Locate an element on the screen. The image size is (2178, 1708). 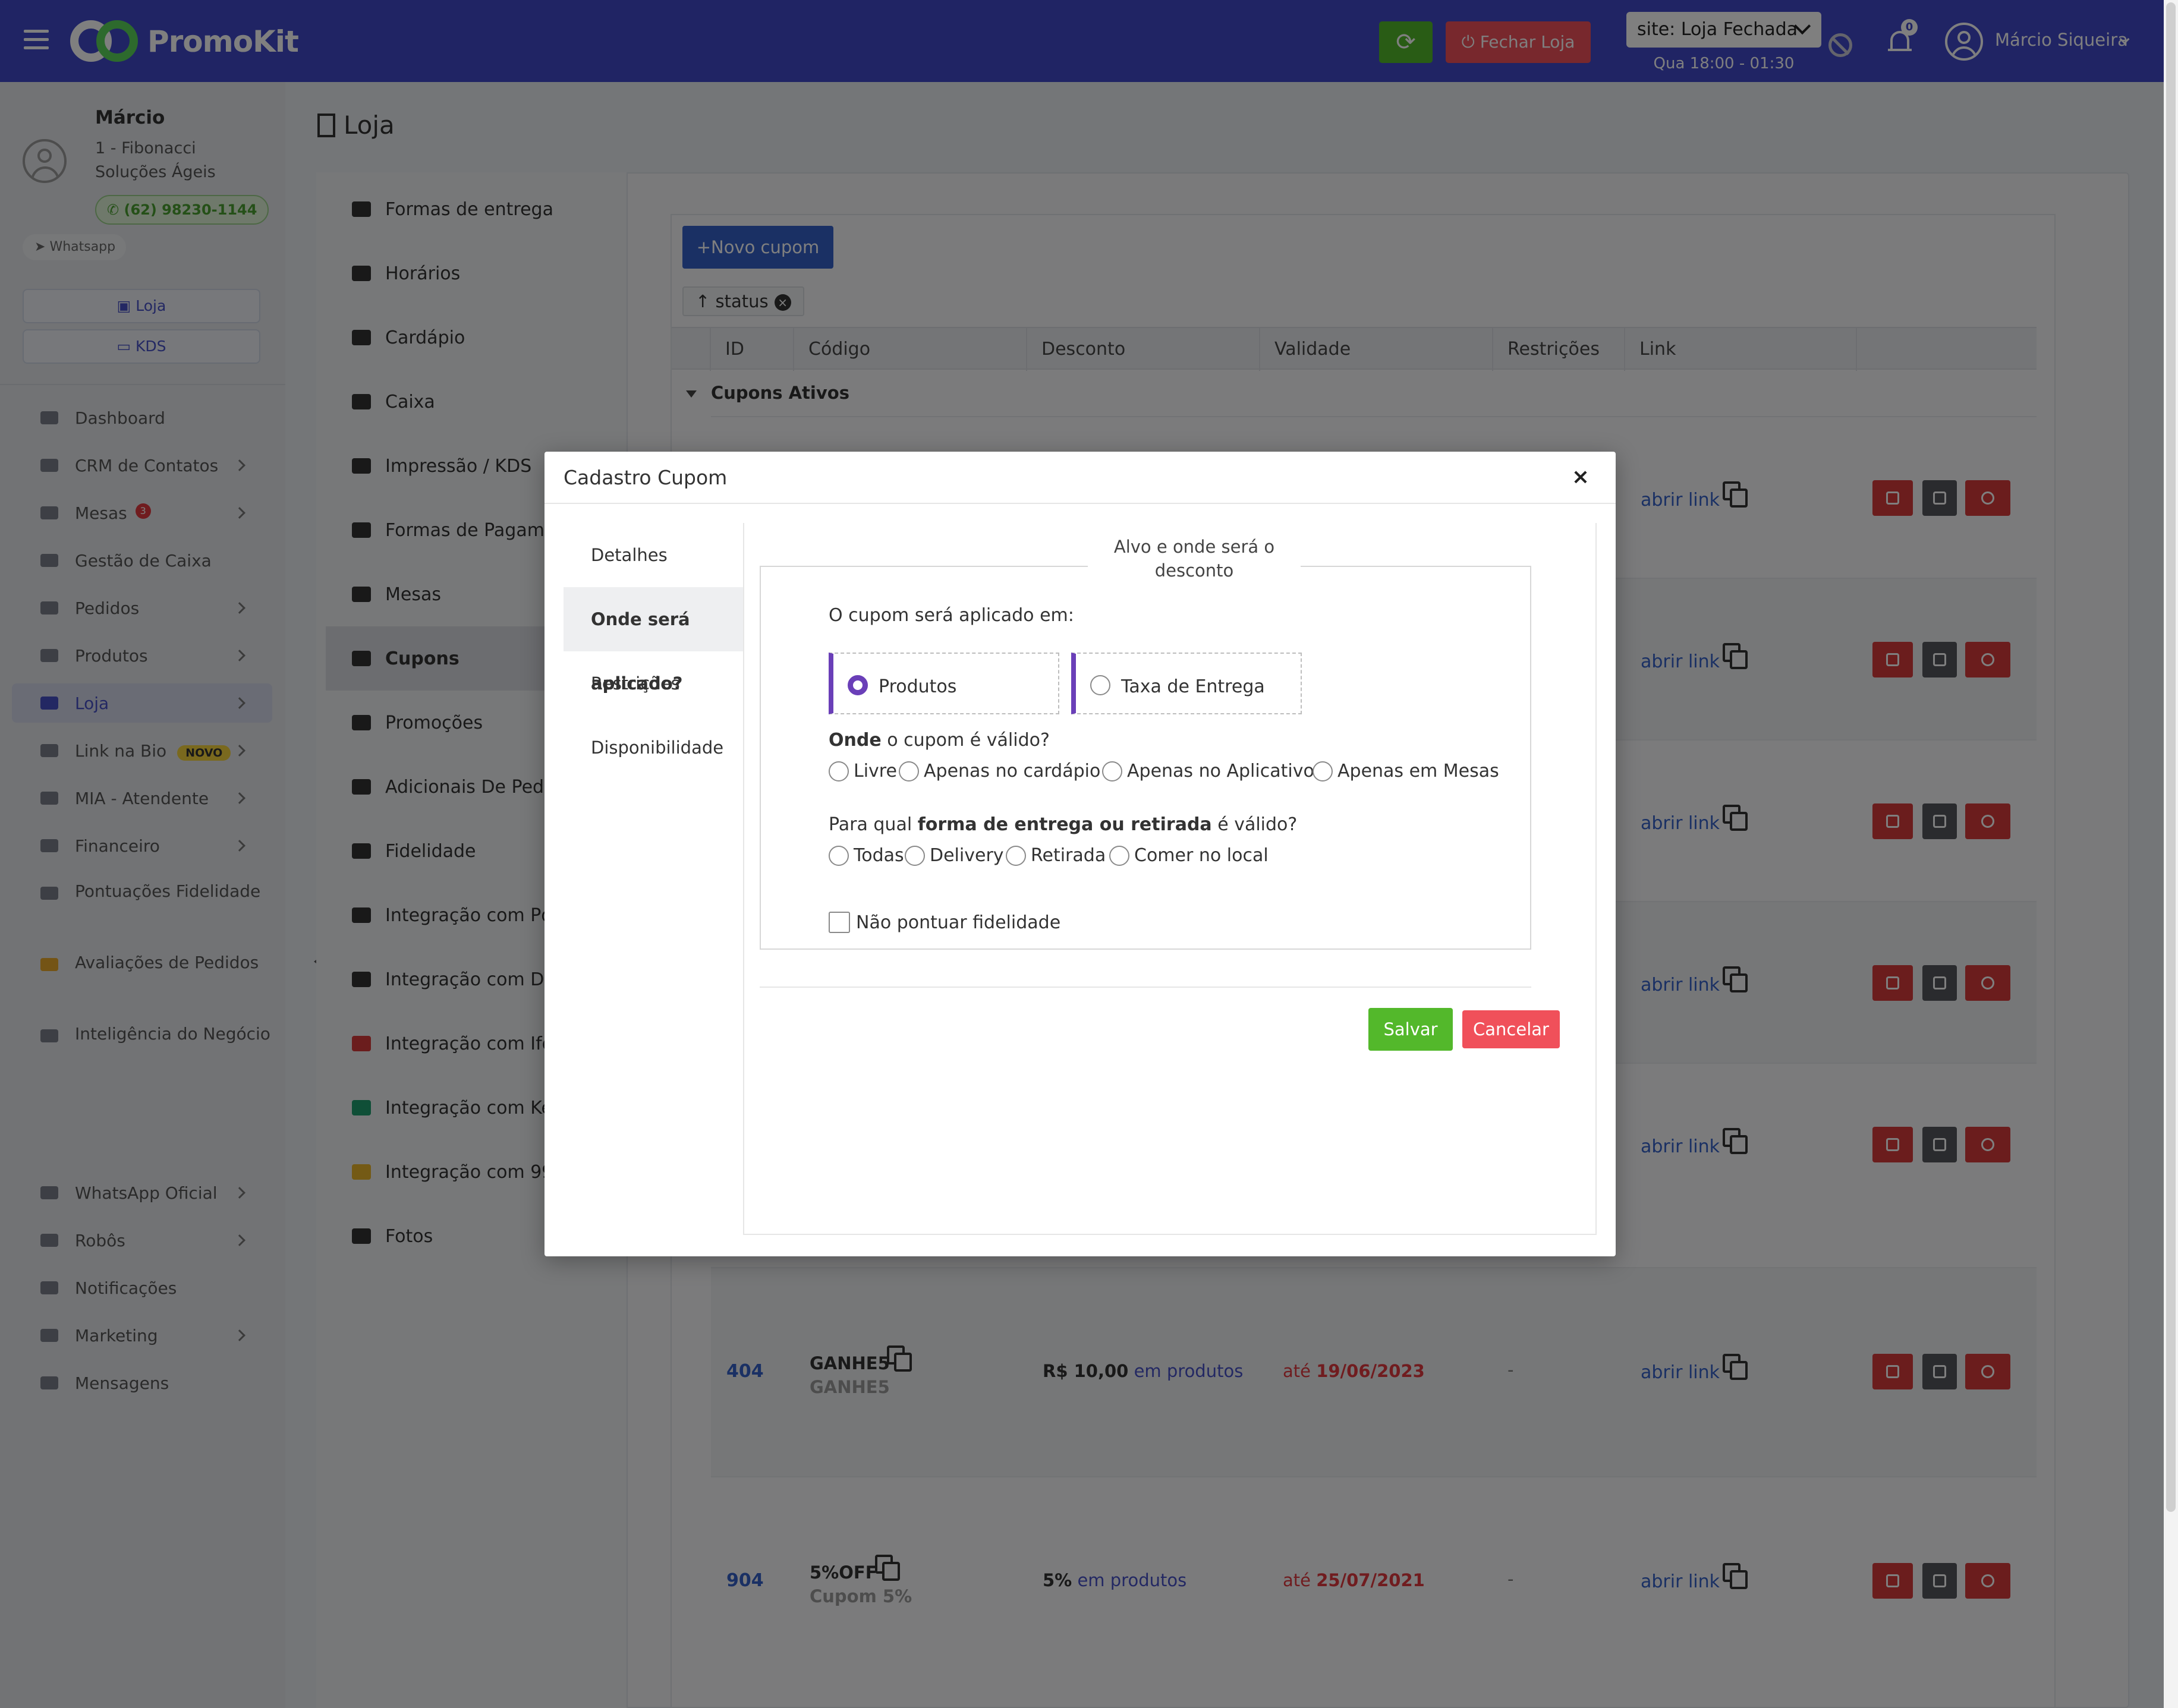
scrollbar-thumb is located at coordinates (2171, 757).